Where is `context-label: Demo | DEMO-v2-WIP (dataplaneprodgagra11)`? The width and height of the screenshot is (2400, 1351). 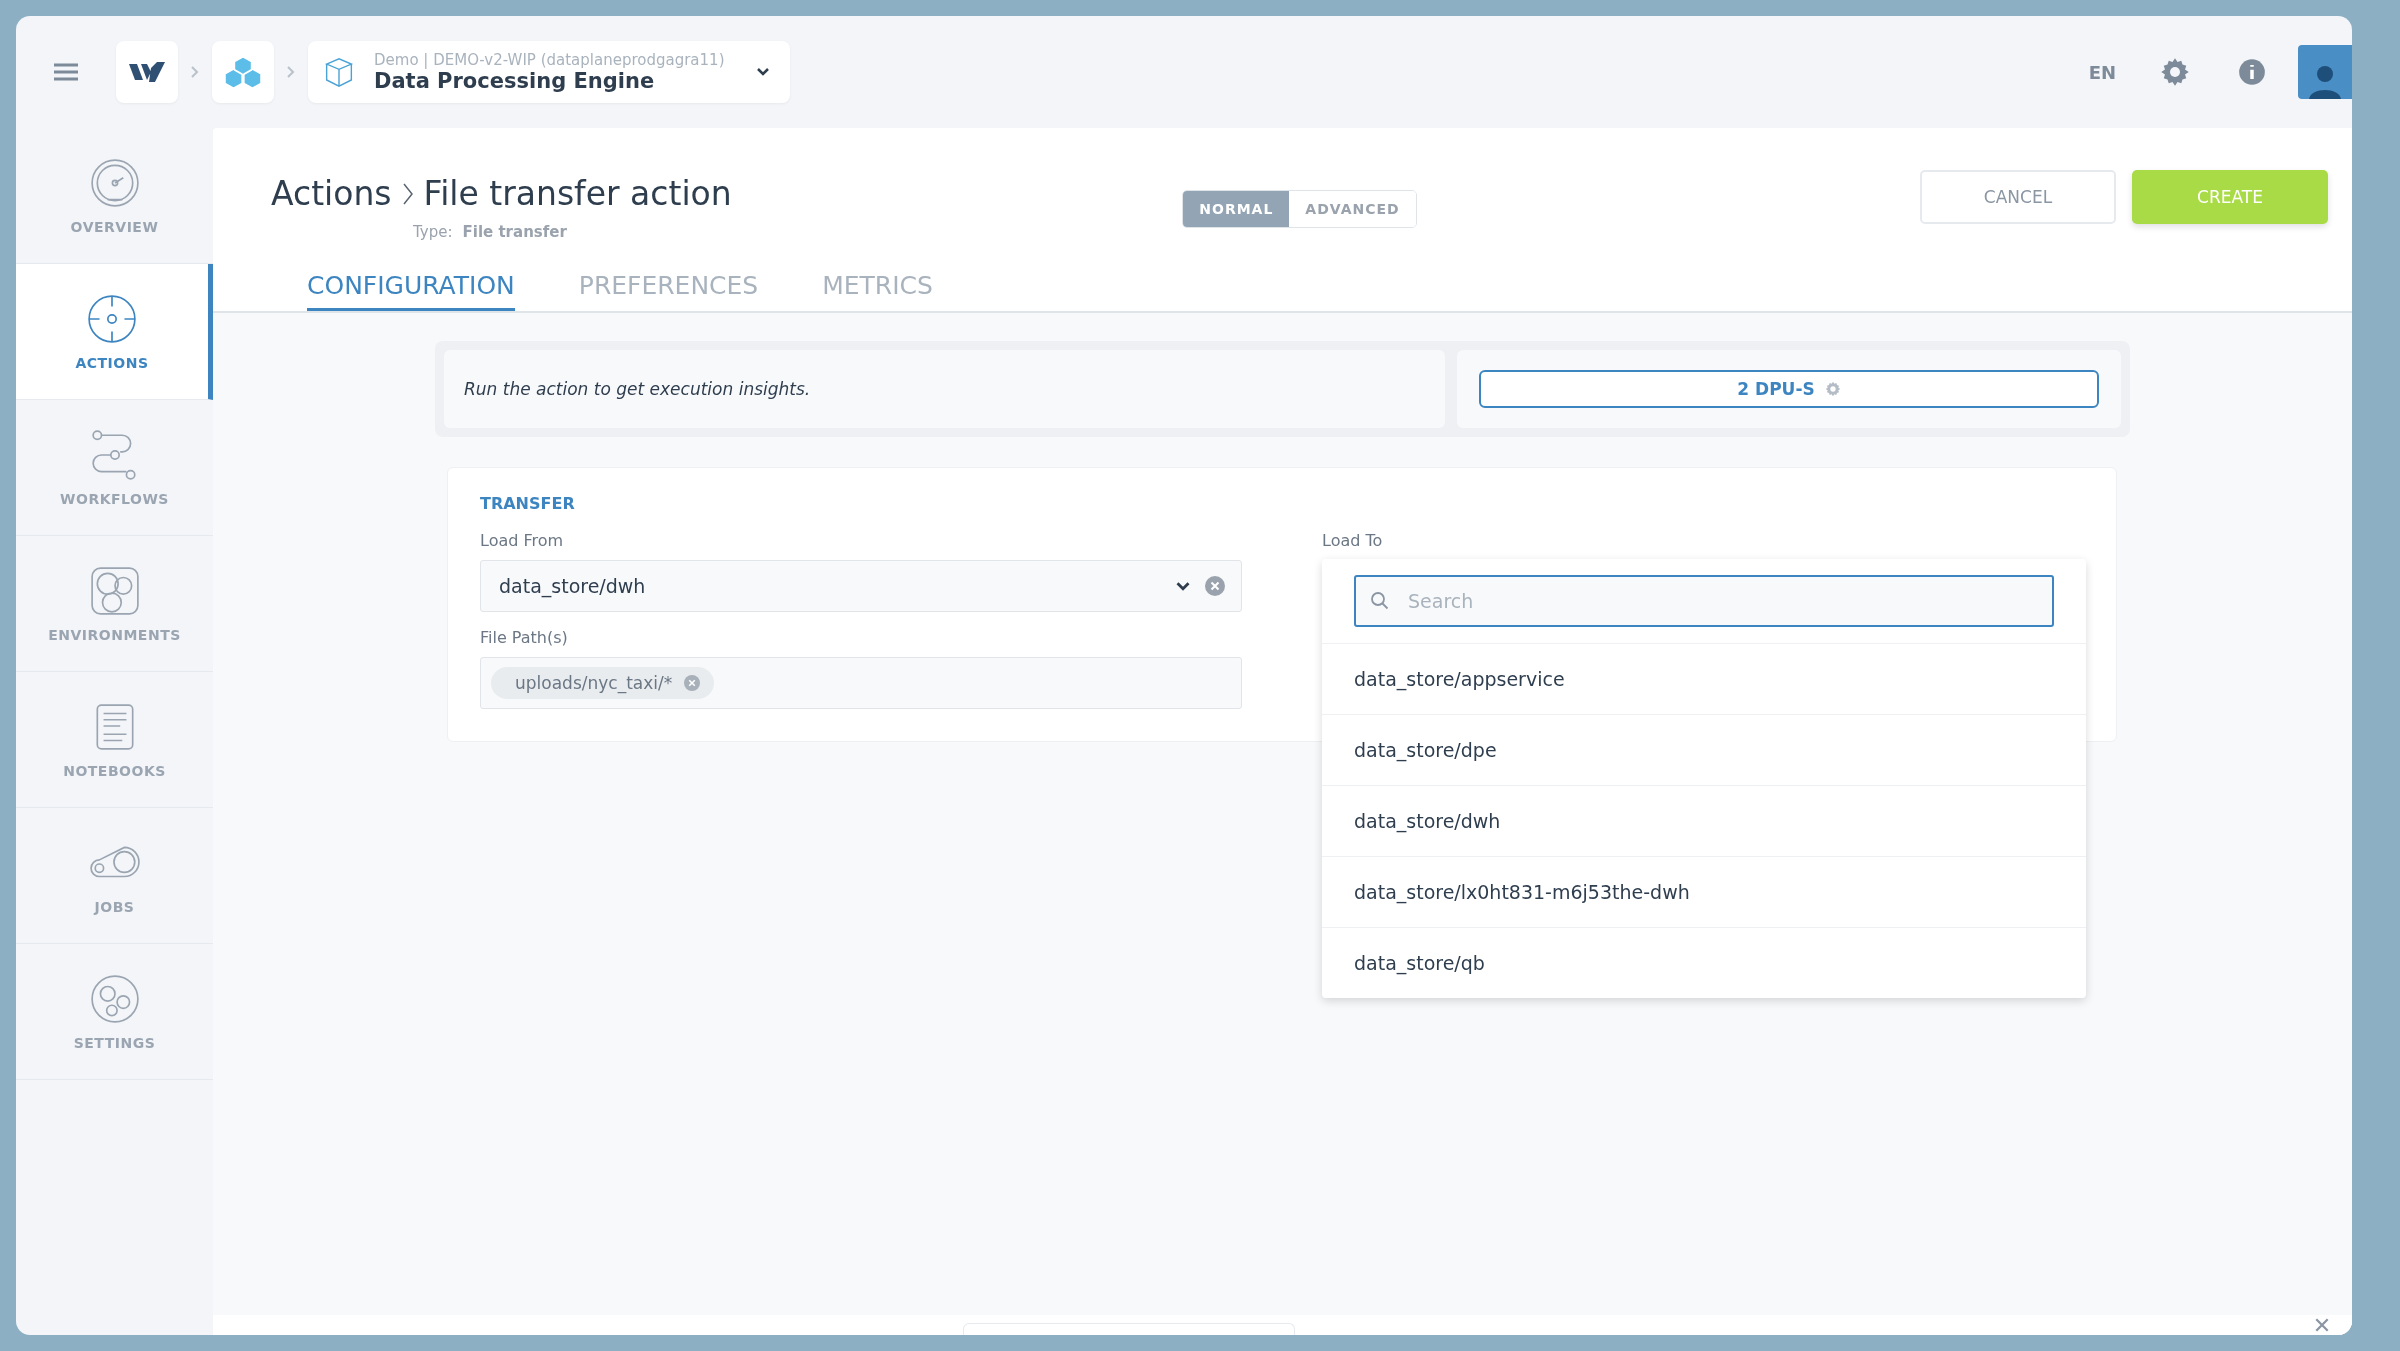 context-label: Demo | DEMO-v2-WIP (dataplaneprodgagra11) is located at coordinates (550, 60).